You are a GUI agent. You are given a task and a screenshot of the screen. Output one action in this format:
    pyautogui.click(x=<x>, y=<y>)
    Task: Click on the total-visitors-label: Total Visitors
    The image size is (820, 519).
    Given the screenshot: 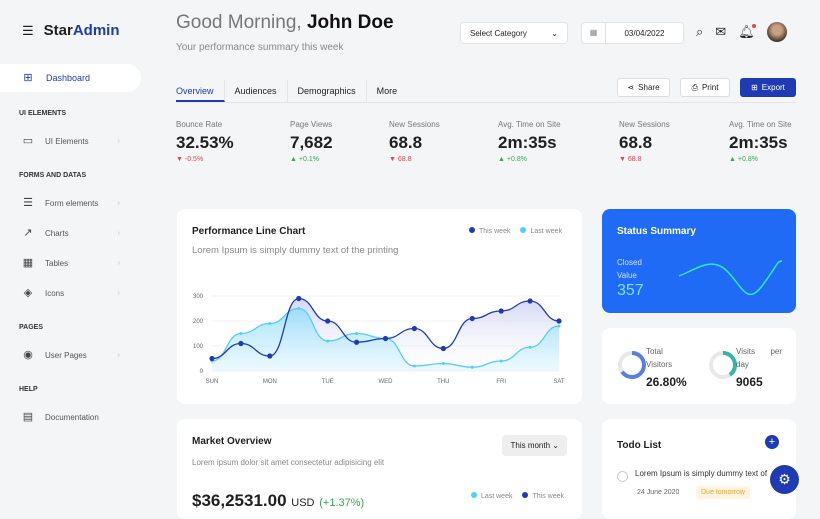 What is the action you would take?
    pyautogui.click(x=659, y=358)
    